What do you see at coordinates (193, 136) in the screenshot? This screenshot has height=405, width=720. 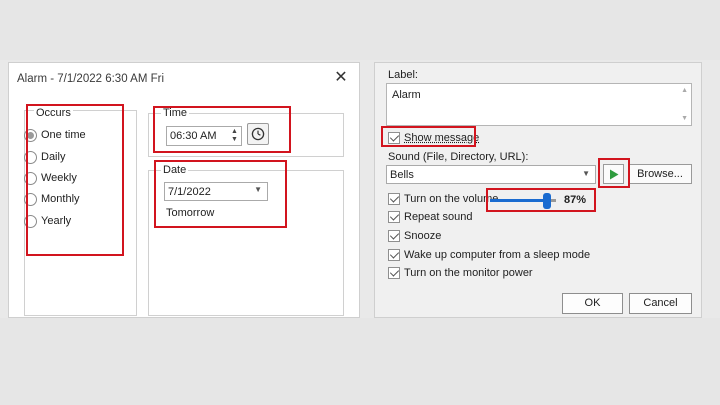 I see `time-value: 06:30 AM` at bounding box center [193, 136].